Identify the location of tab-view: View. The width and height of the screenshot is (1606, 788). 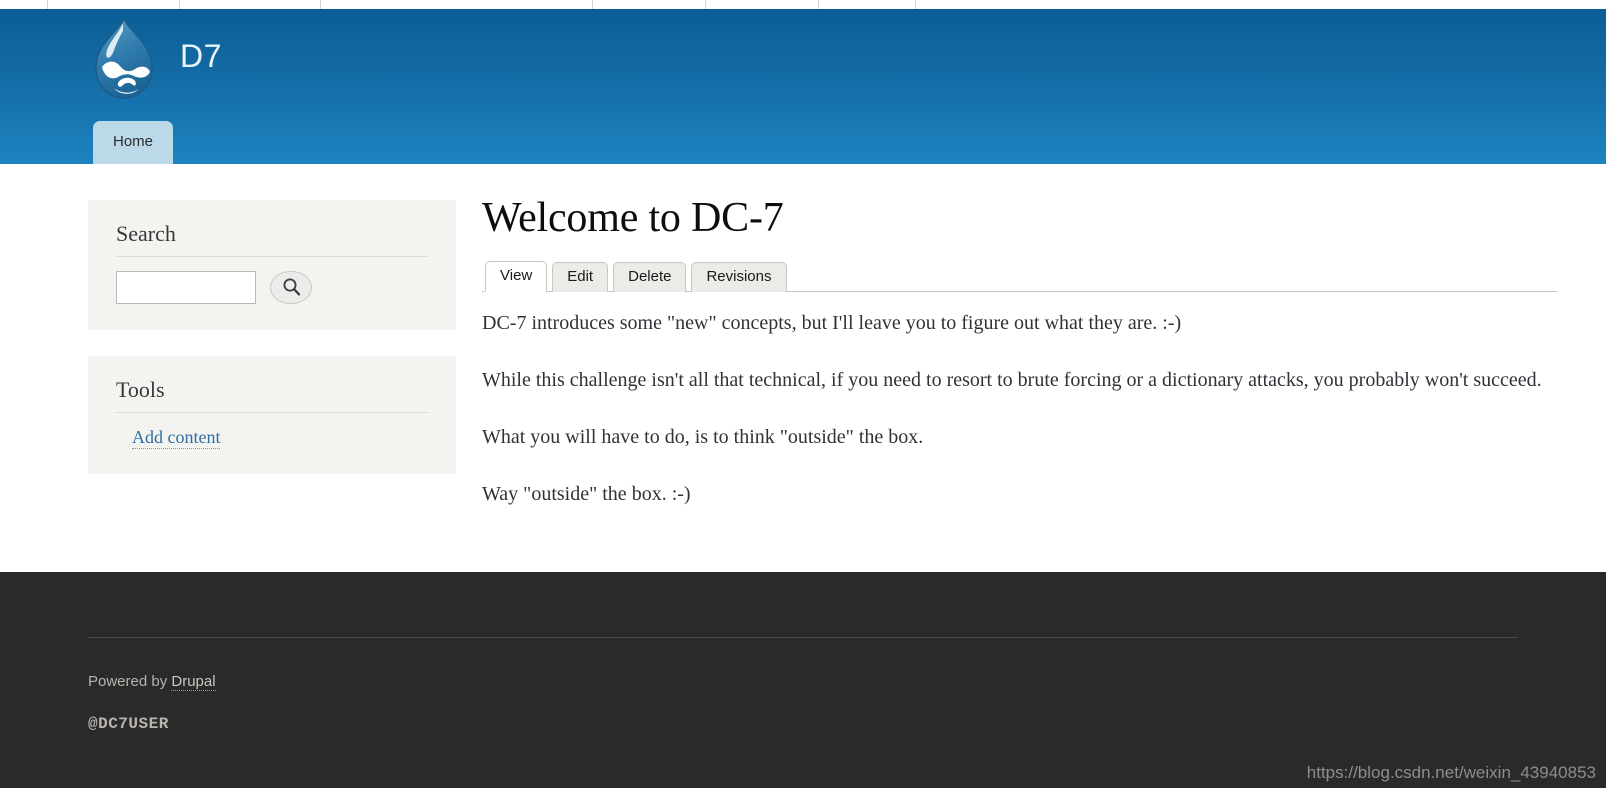
(516, 276).